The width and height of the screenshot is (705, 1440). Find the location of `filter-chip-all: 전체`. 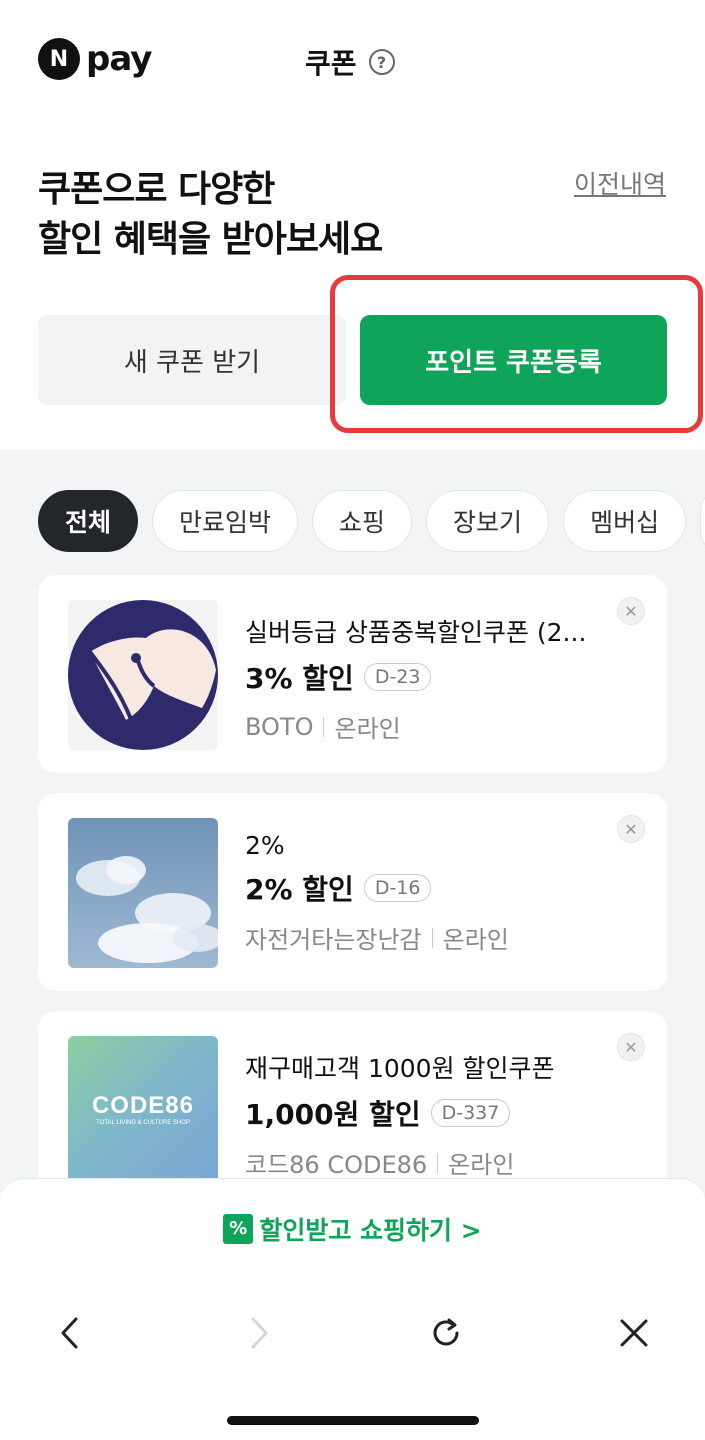

filter-chip-all: 전체 is located at coordinates (88, 521).